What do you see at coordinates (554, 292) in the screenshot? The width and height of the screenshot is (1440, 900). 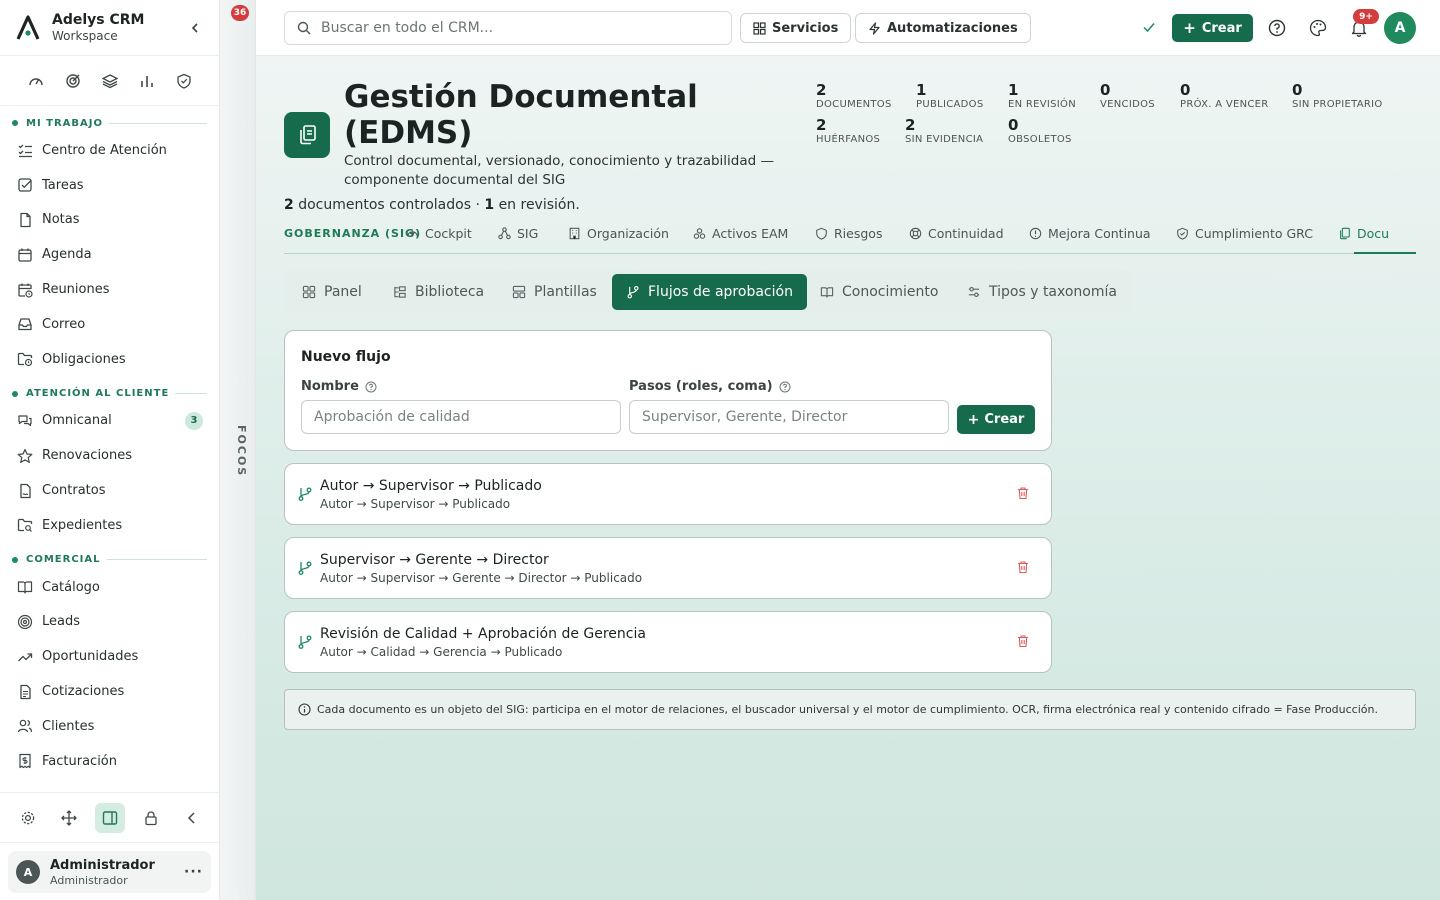 I see `subtab-plantillas: Plantillas` at bounding box center [554, 292].